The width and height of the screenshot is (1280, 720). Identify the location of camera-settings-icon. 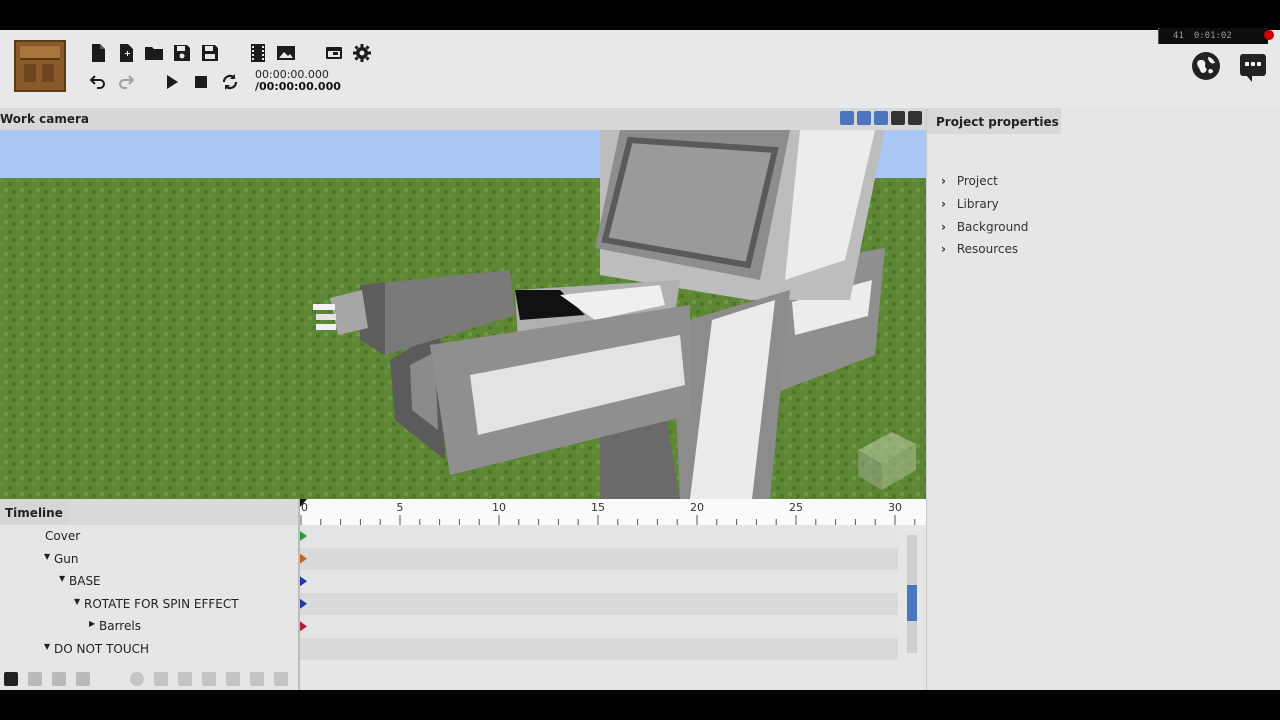
(898, 118).